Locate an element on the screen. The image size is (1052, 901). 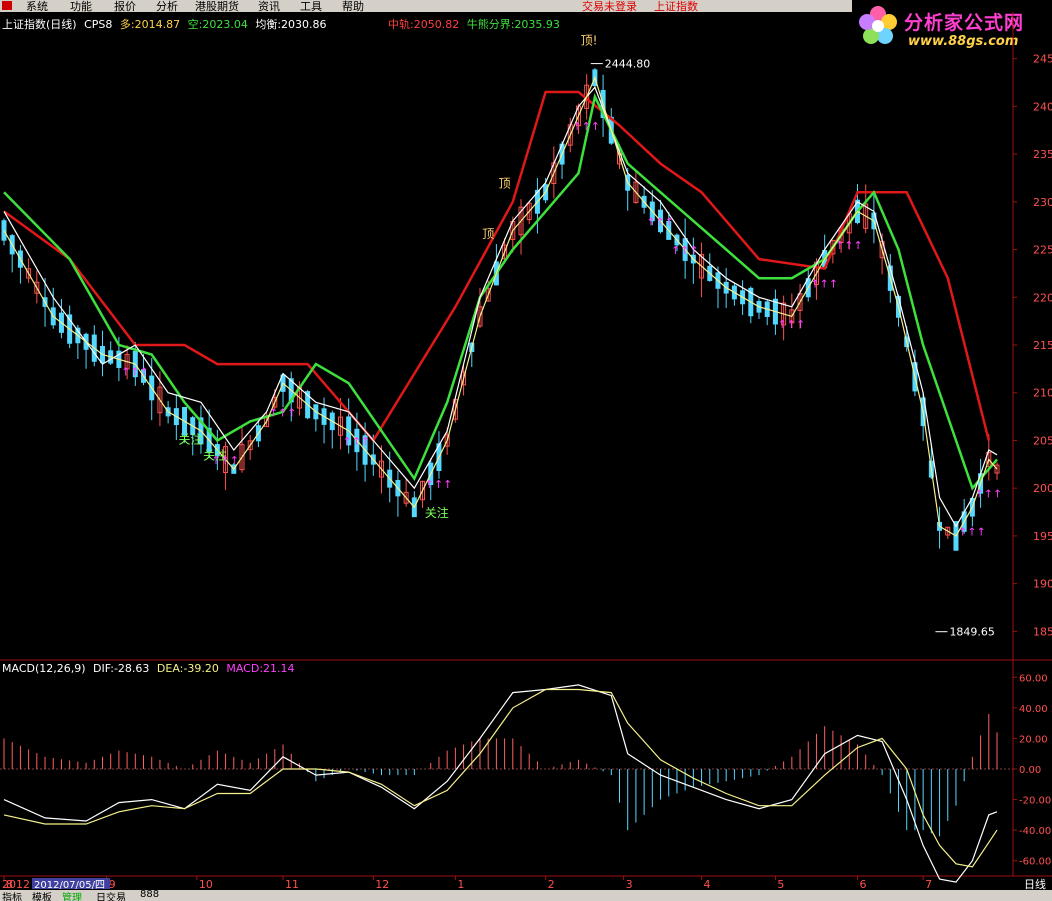
x-tick-label: 5 is located at coordinates (780, 884).